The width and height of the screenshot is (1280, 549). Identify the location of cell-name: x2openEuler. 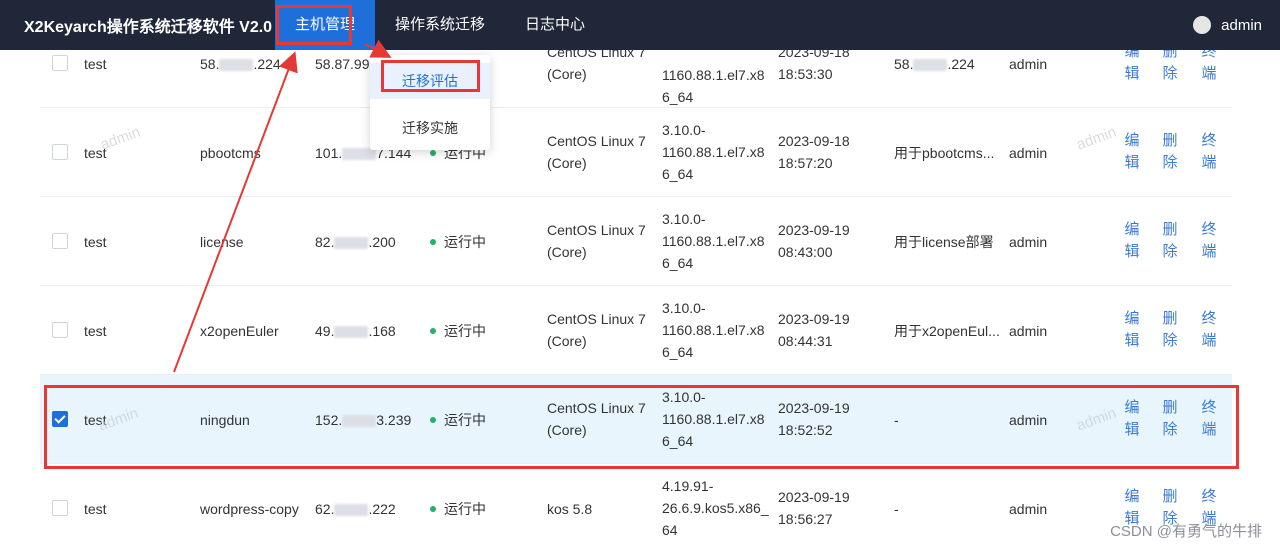
(239, 331).